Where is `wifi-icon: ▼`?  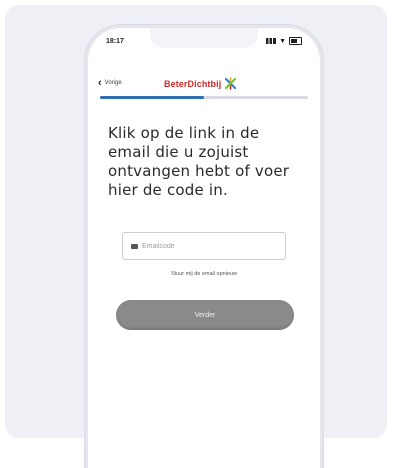 wifi-icon: ▼ is located at coordinates (282, 41).